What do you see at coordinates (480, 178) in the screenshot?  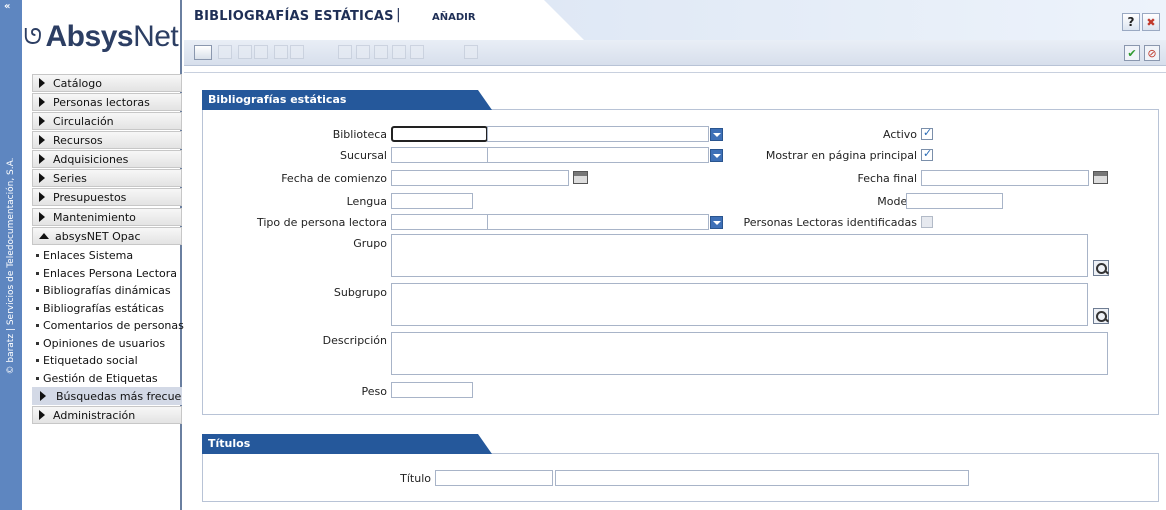 I see `fecha-comienzo-input` at bounding box center [480, 178].